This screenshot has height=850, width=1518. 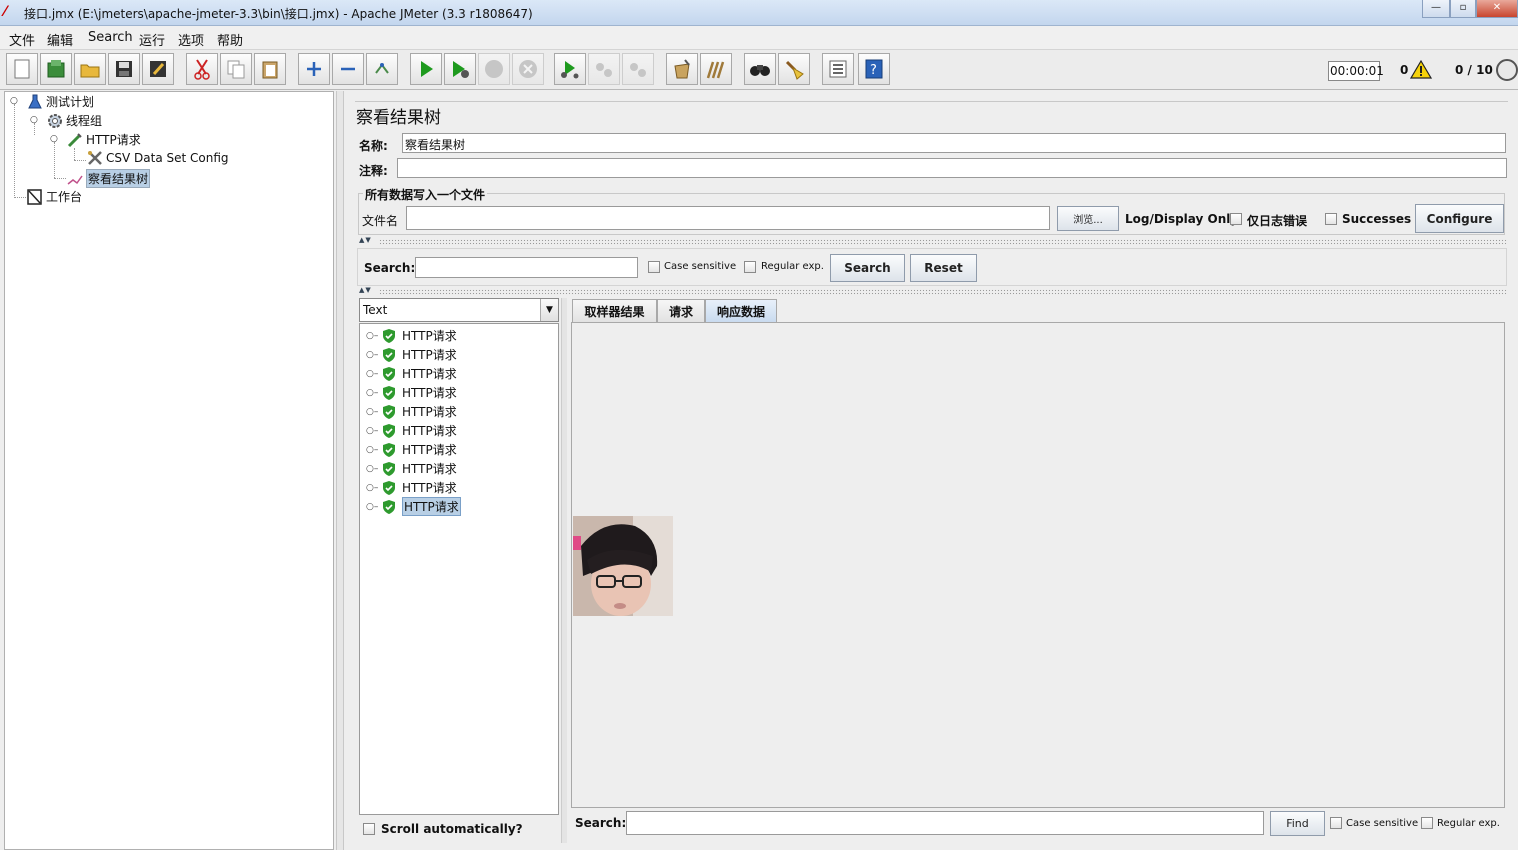 What do you see at coordinates (460, 69) in the screenshot?
I see `start-no-pauses-button` at bounding box center [460, 69].